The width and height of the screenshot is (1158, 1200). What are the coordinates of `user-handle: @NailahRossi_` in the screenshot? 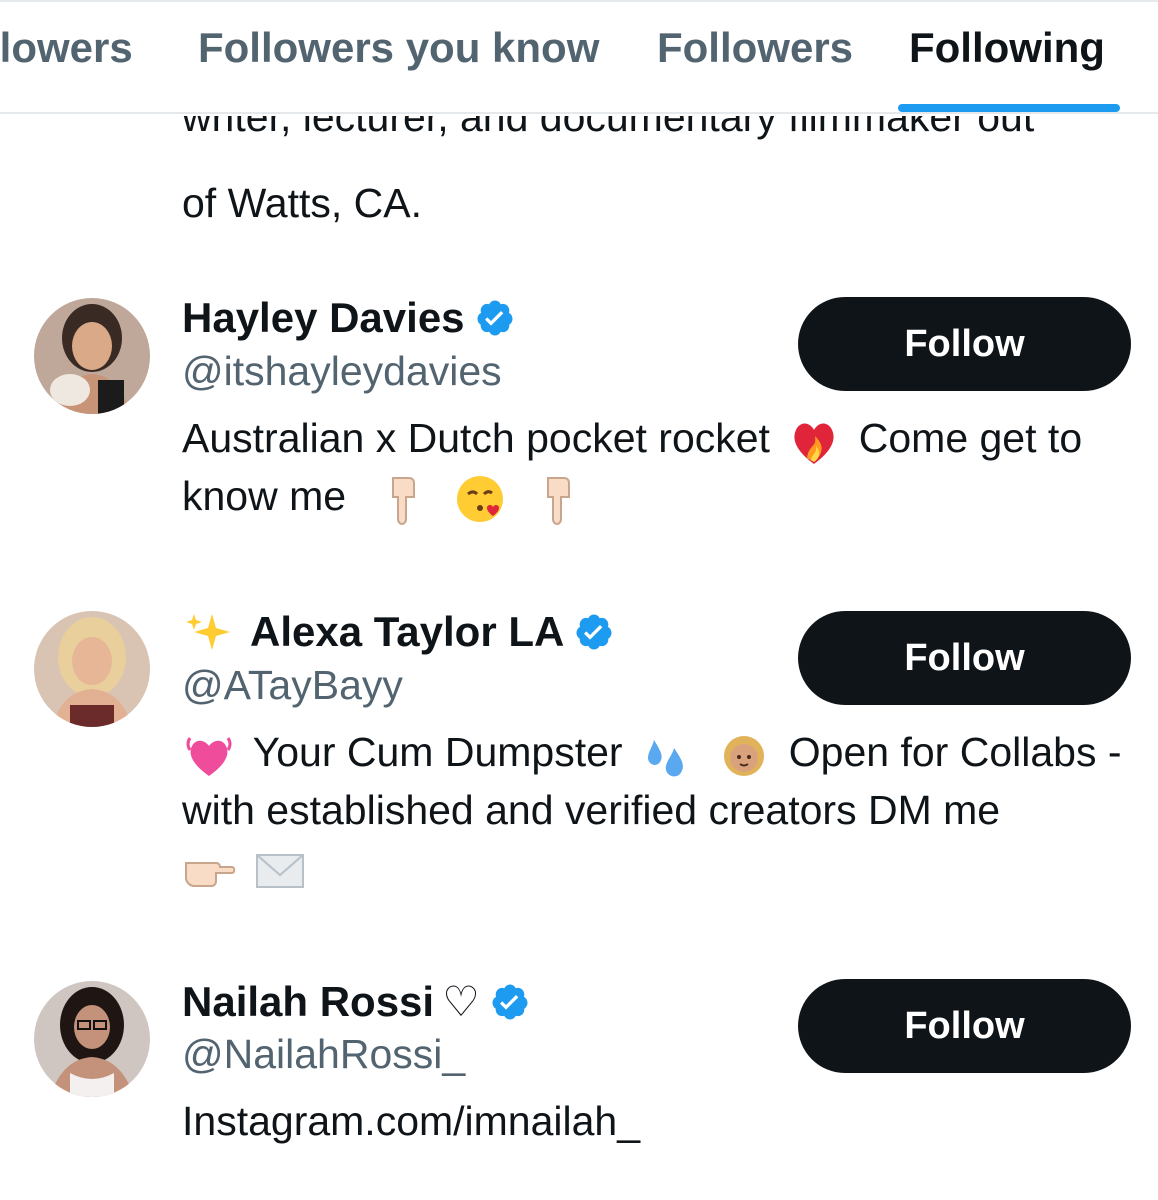 It's located at (324, 1054).